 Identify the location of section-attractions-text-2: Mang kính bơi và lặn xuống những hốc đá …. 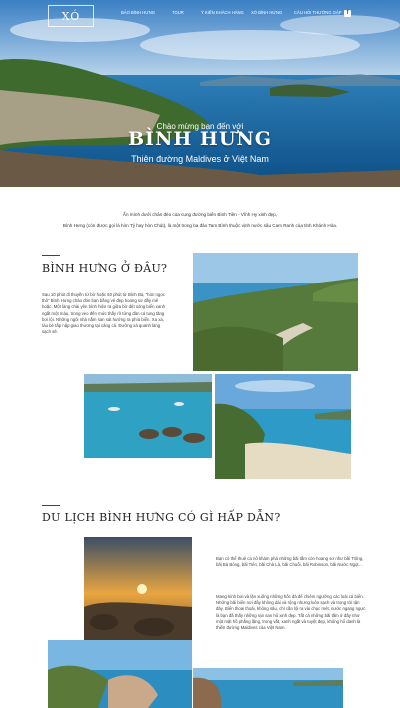
(291, 612).